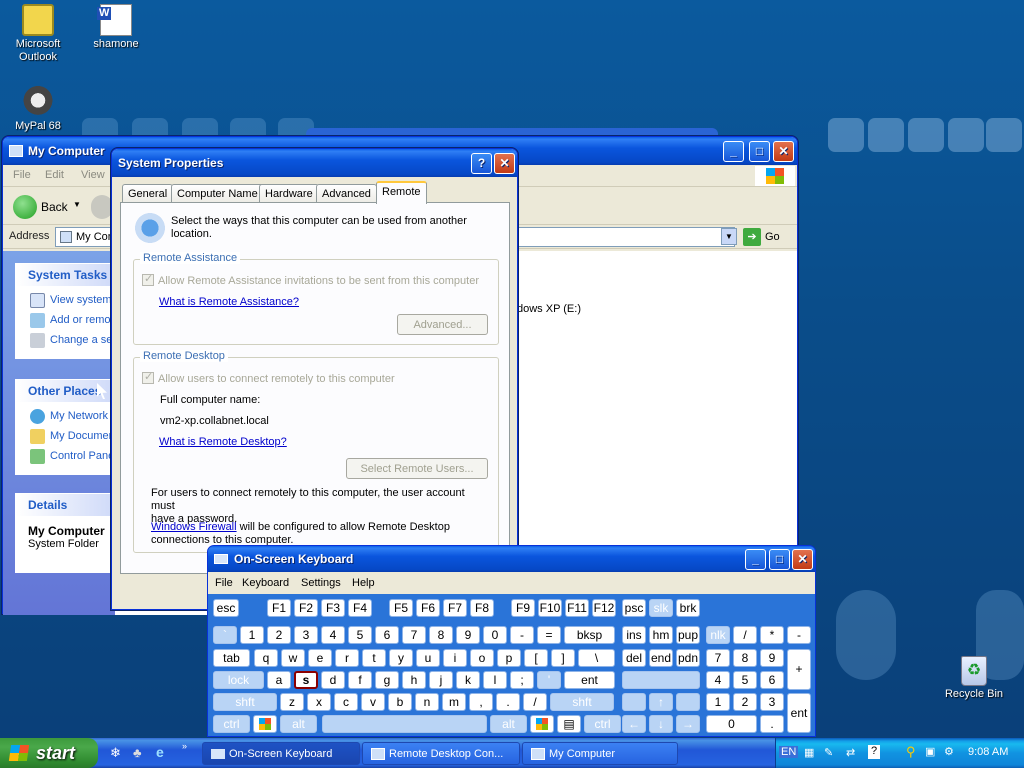  What do you see at coordinates (772, 635) in the screenshot?
I see `key-np_mul: *` at bounding box center [772, 635].